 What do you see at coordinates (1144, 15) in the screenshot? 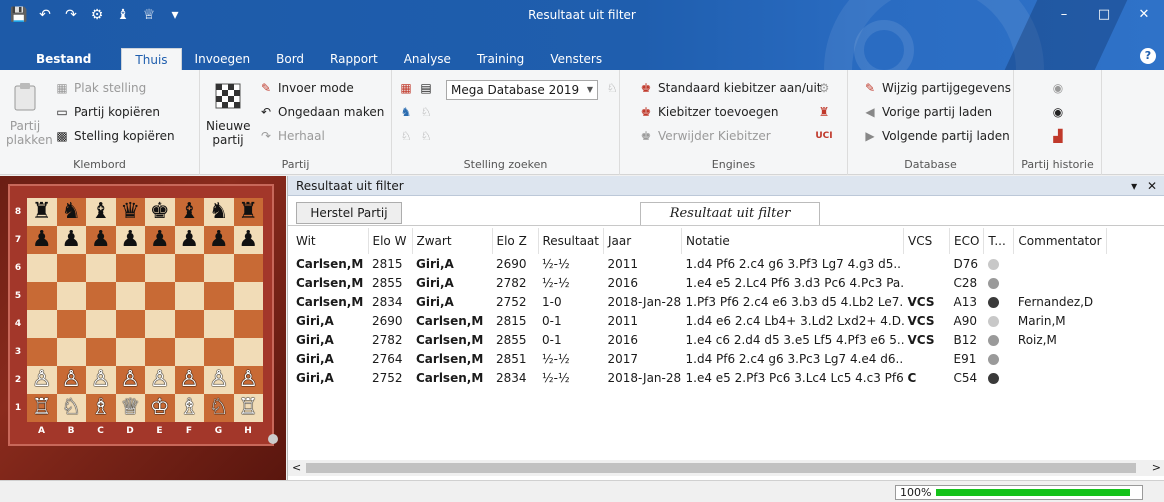
I see `close-button: ✕` at bounding box center [1144, 15].